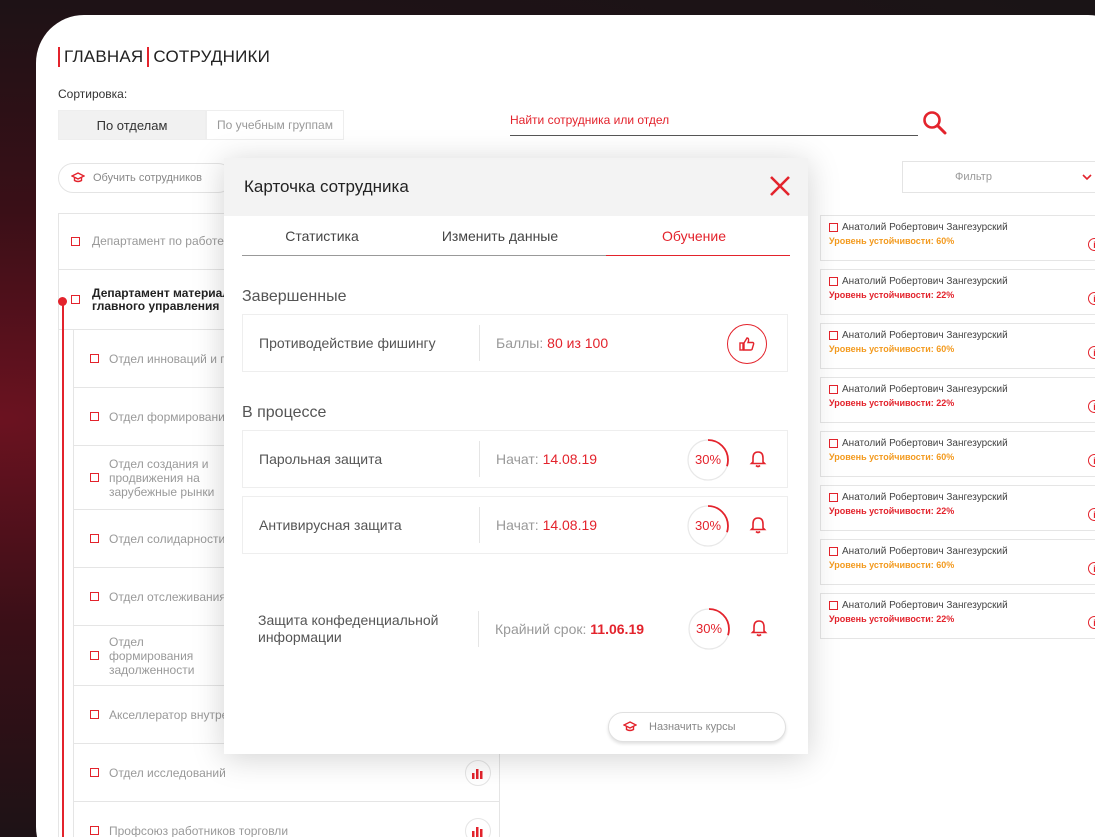 Image resolution: width=1095 pixels, height=837 pixels. What do you see at coordinates (780, 186) in the screenshot?
I see `close-icon` at bounding box center [780, 186].